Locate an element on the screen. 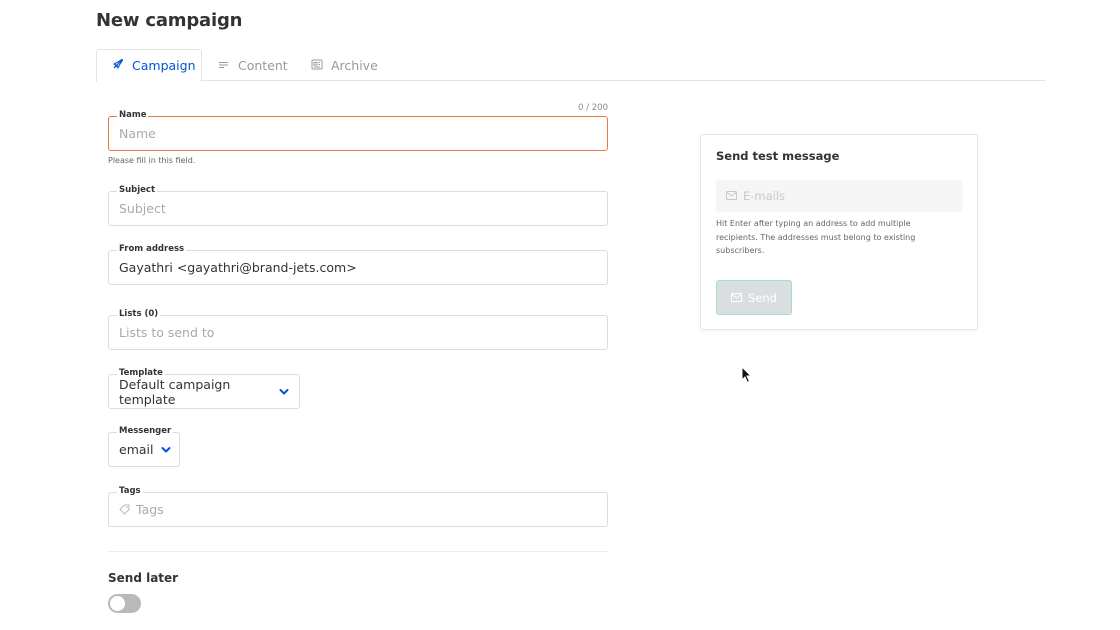 Image resolution: width=1120 pixels, height=630 pixels. name-placeholder: Name is located at coordinates (137, 133).